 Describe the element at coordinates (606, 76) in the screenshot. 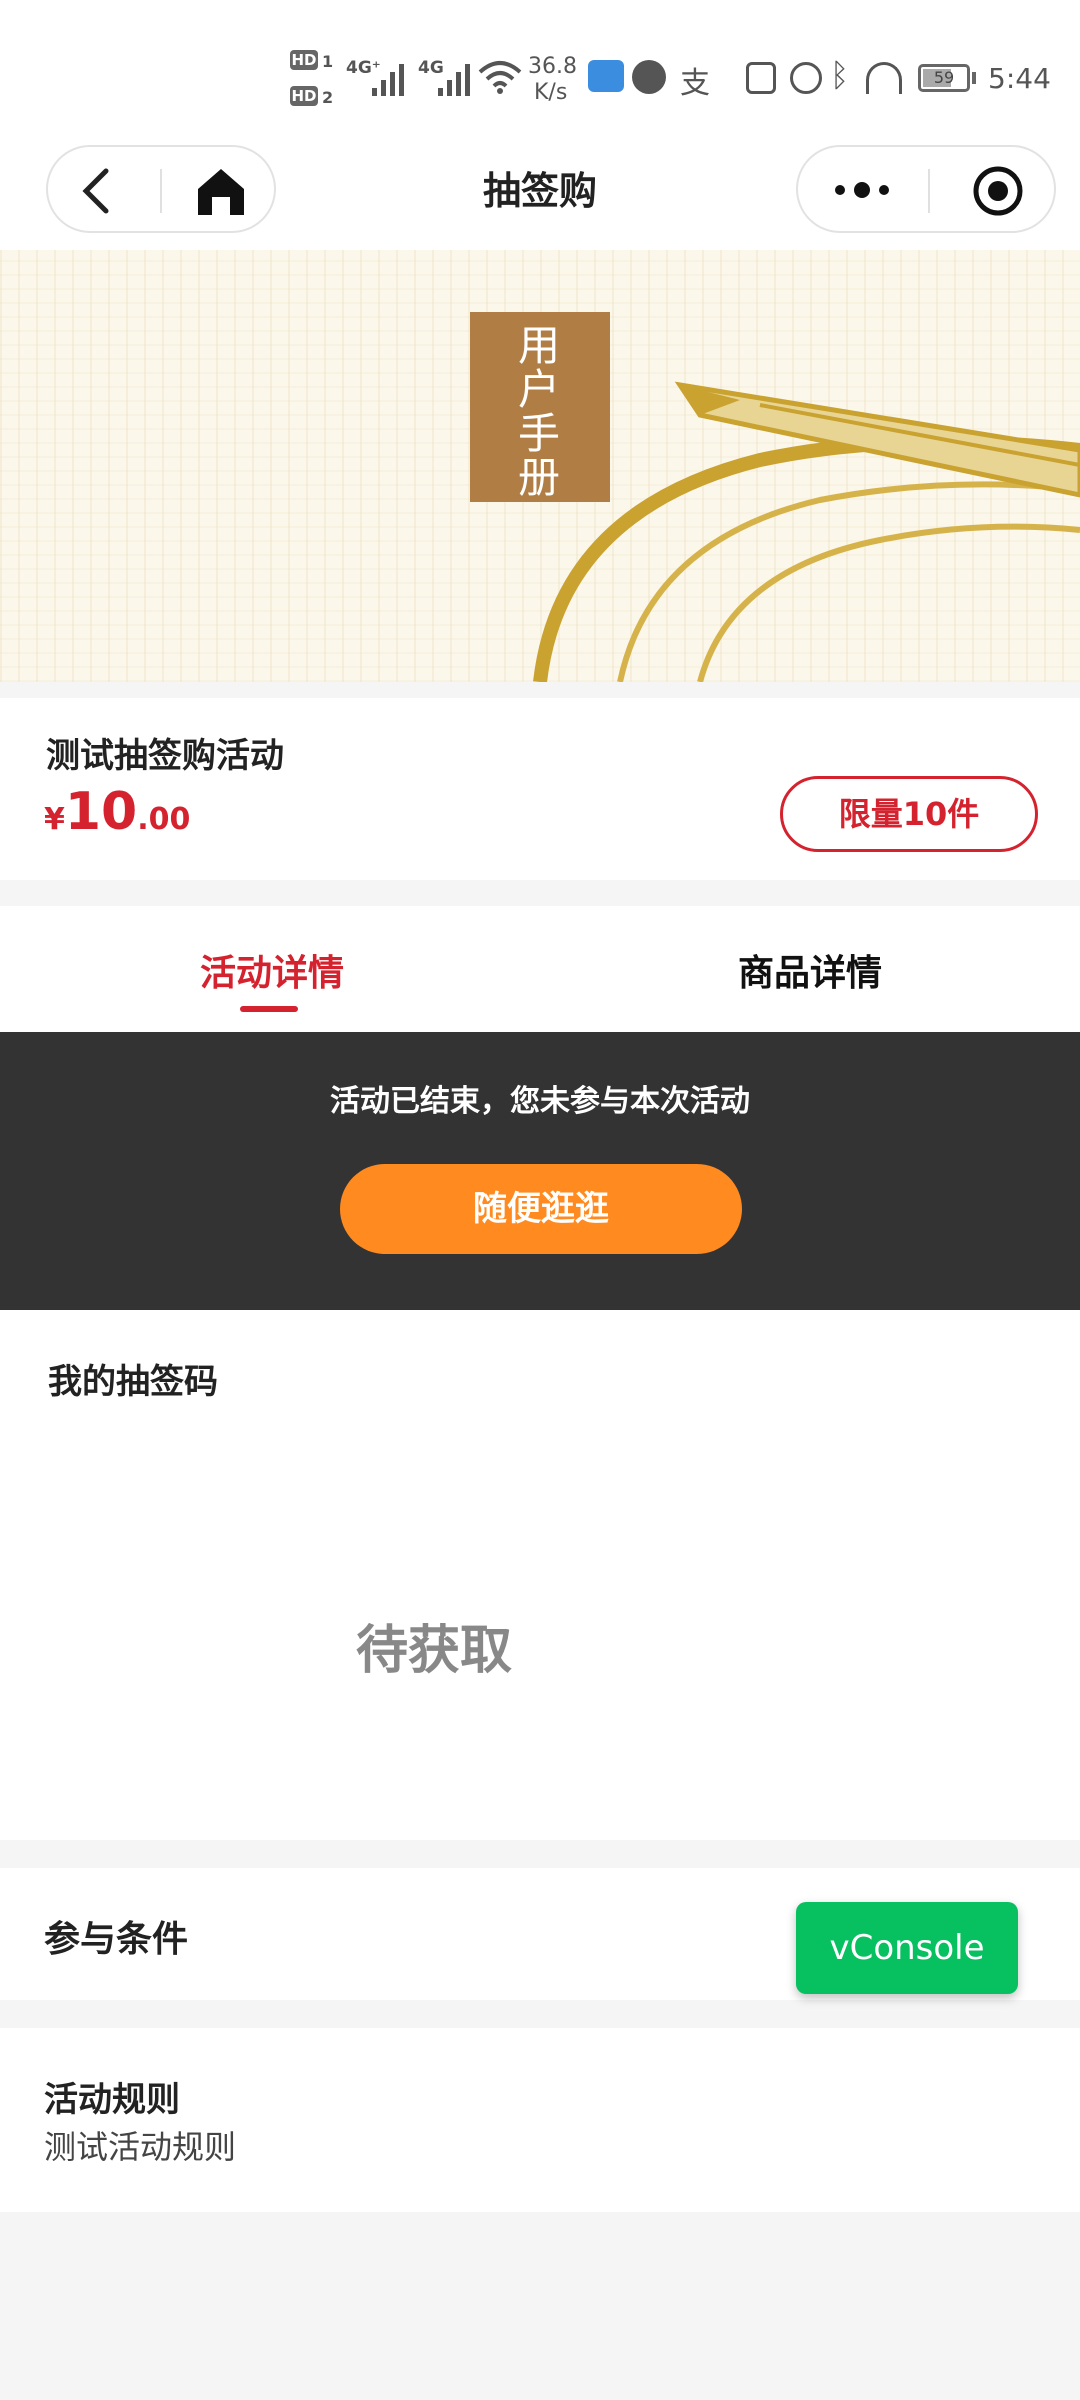

I see `message-app-icon` at that location.